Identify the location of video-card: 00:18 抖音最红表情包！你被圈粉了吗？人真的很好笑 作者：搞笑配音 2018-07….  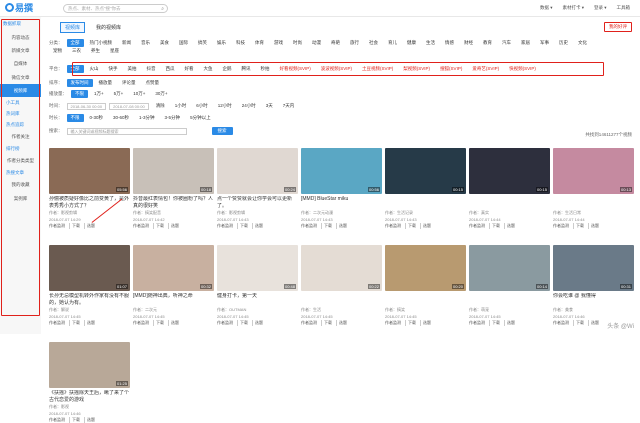
(173, 188).